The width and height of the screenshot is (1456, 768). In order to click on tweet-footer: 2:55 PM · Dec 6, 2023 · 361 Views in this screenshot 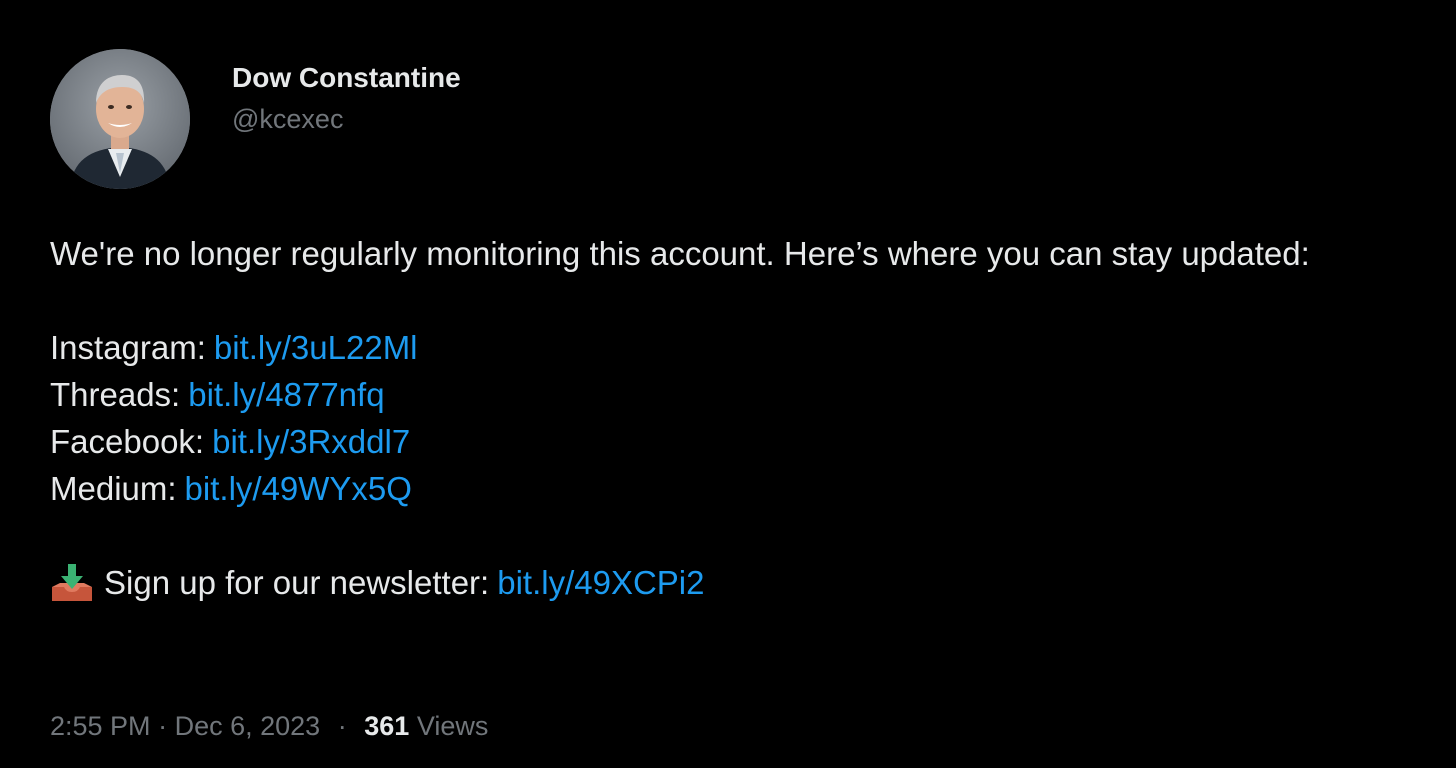, I will do `click(269, 726)`.